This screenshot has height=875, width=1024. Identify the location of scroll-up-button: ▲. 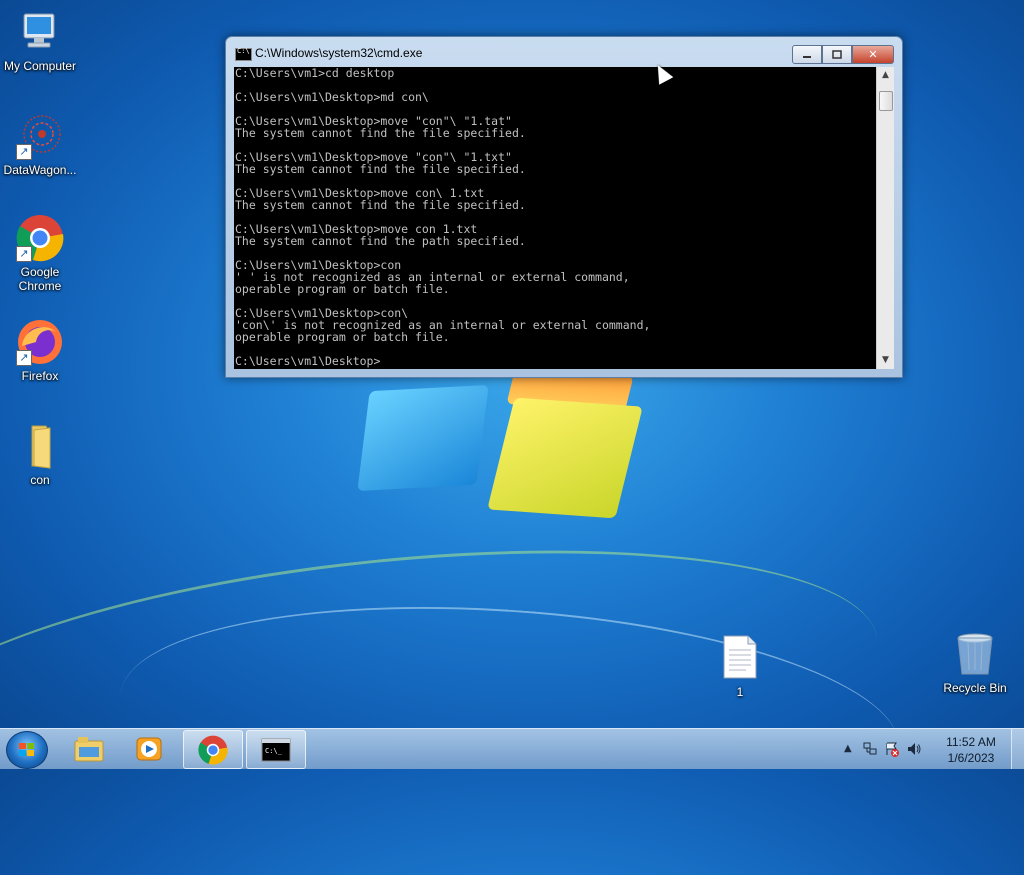
(885, 75).